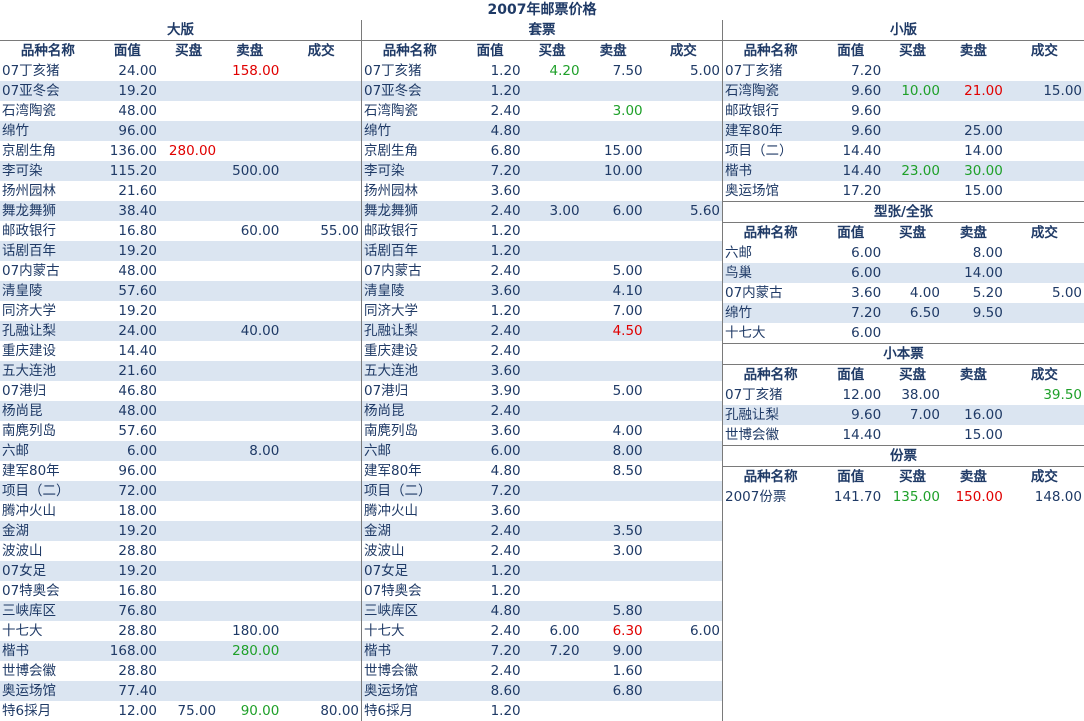  I want to click on cell-name: 楷书, so click(48, 651).